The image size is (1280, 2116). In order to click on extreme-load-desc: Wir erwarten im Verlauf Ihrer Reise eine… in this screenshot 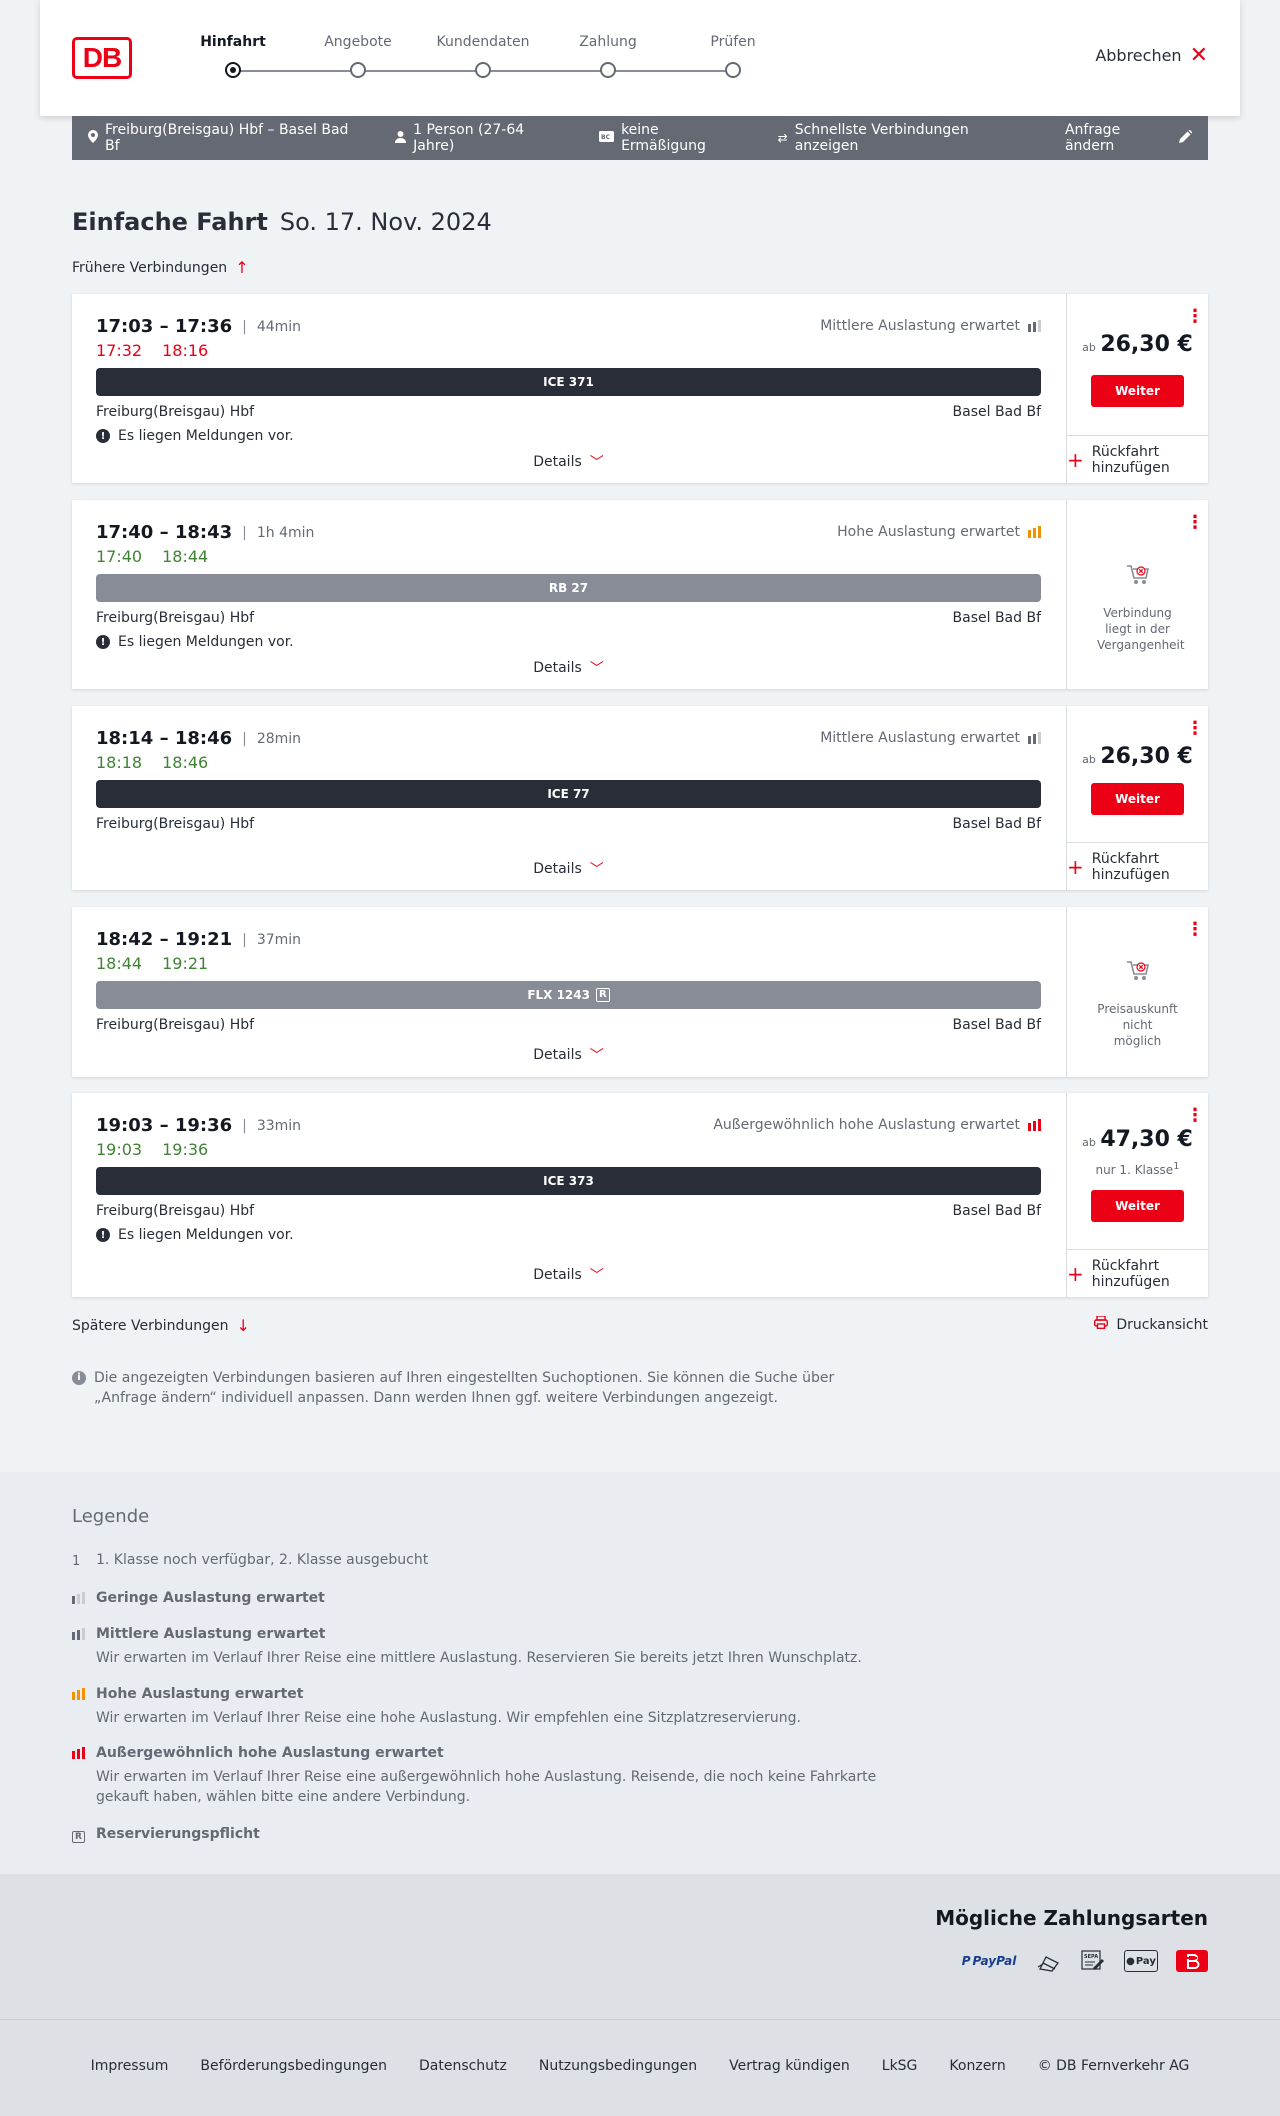, I will do `click(486, 1787)`.